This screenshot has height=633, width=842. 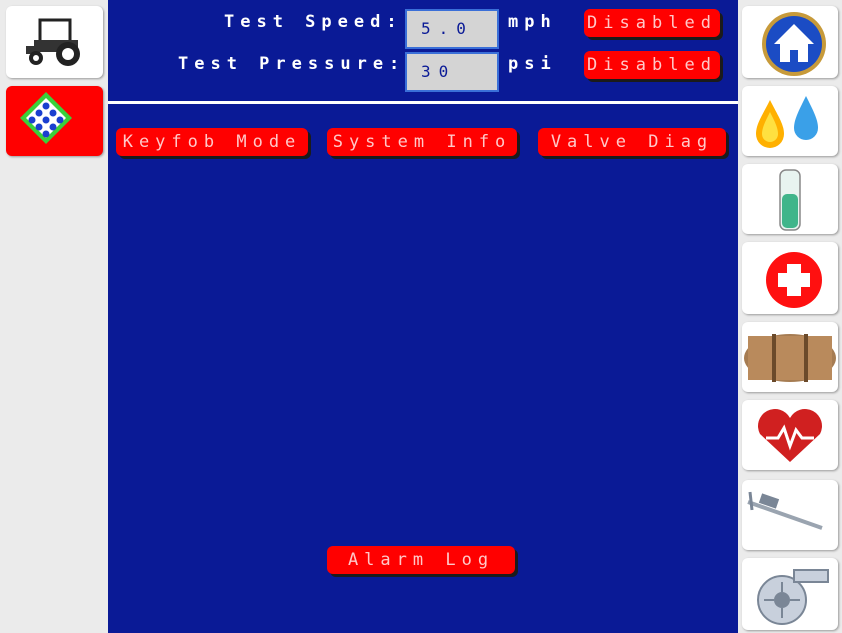 I want to click on tank-button, so click(x=790, y=357).